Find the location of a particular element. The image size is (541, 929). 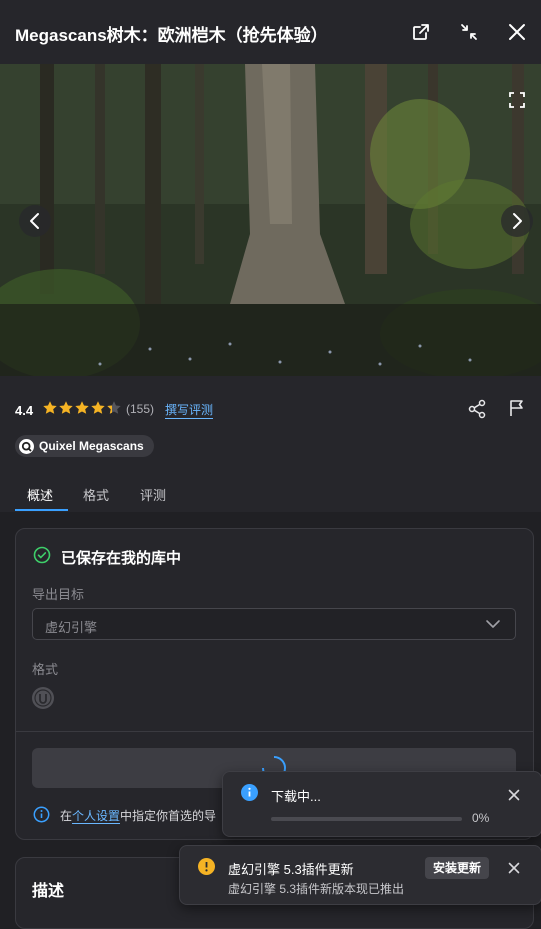

info-icon is located at coordinates (41, 814).